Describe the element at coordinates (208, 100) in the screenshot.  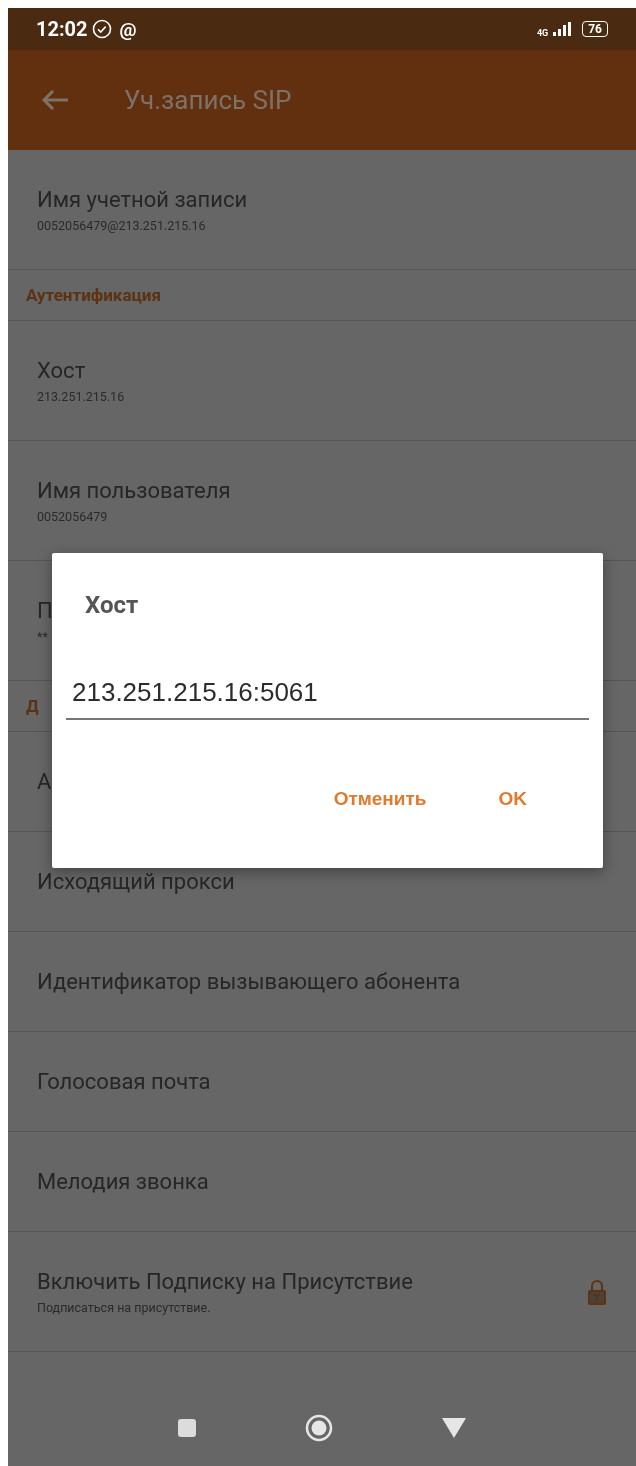
I see `screen-title: Уч.запись SIP` at that location.